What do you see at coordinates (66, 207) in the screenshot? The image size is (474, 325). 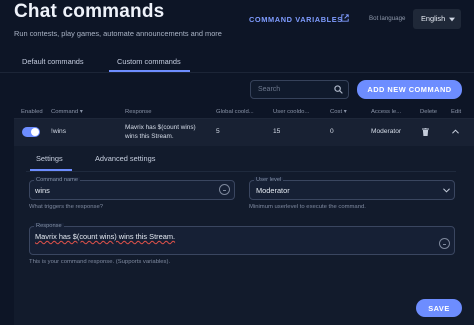 I see `command-name-helper: What triggers the response?` at bounding box center [66, 207].